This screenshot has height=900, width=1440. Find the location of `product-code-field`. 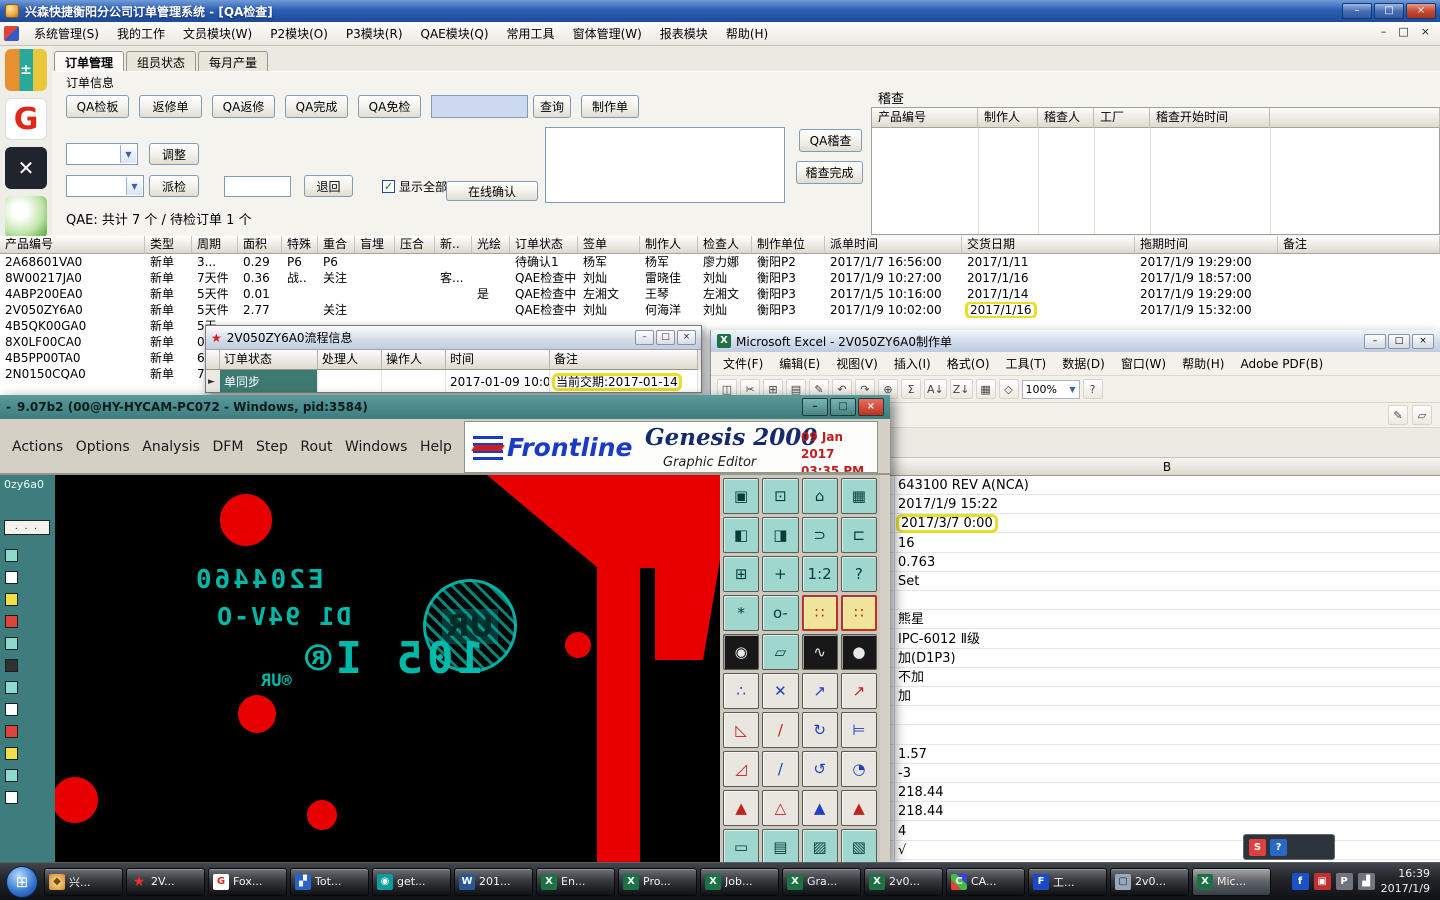

product-code-field is located at coordinates (479, 106).